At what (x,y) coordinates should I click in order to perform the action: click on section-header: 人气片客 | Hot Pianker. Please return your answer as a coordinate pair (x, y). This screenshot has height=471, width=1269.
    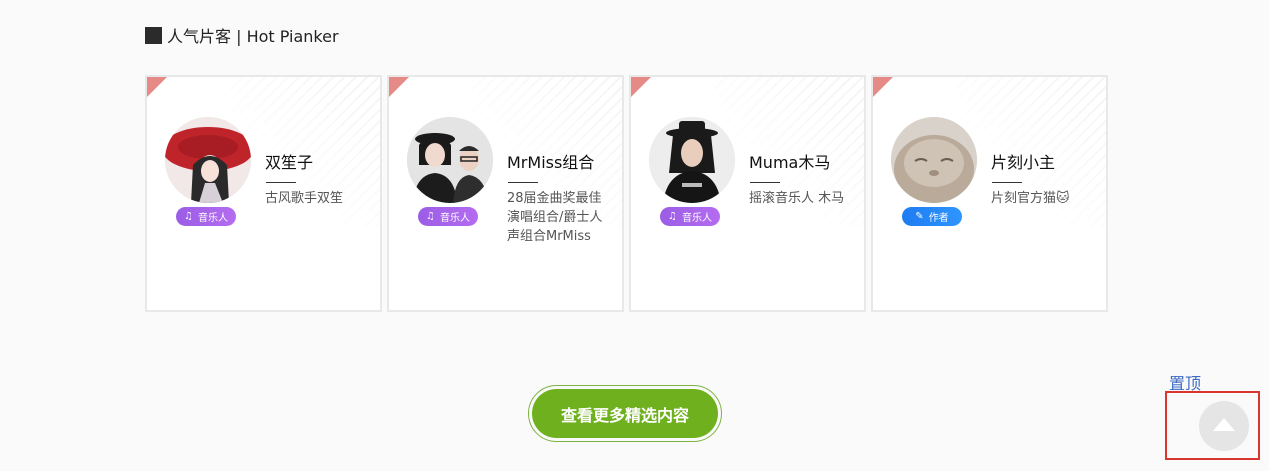
    Looking at the image, I should click on (242, 35).